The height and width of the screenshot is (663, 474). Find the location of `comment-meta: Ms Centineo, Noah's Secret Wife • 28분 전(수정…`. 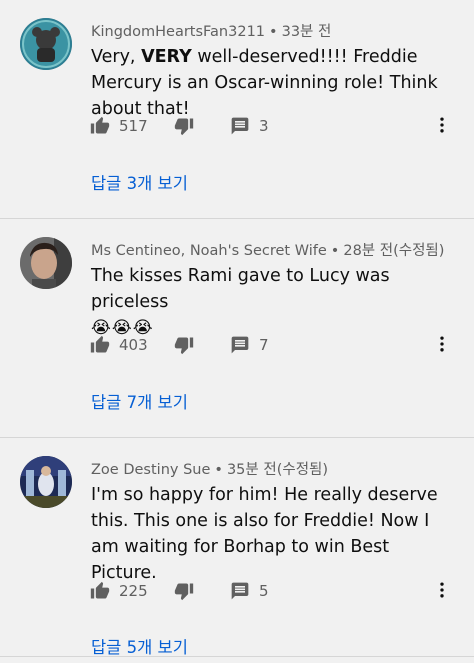

comment-meta: Ms Centineo, Noah's Secret Wife • 28분 전(수정… is located at coordinates (268, 251).